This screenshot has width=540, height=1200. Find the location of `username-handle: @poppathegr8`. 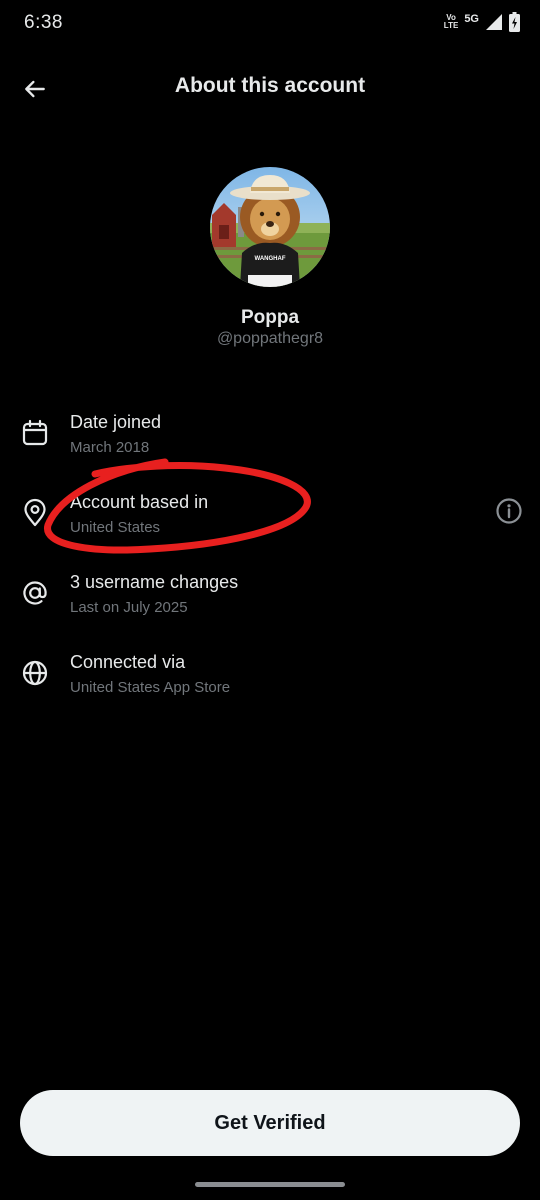

username-handle: @poppathegr8 is located at coordinates (270, 338).